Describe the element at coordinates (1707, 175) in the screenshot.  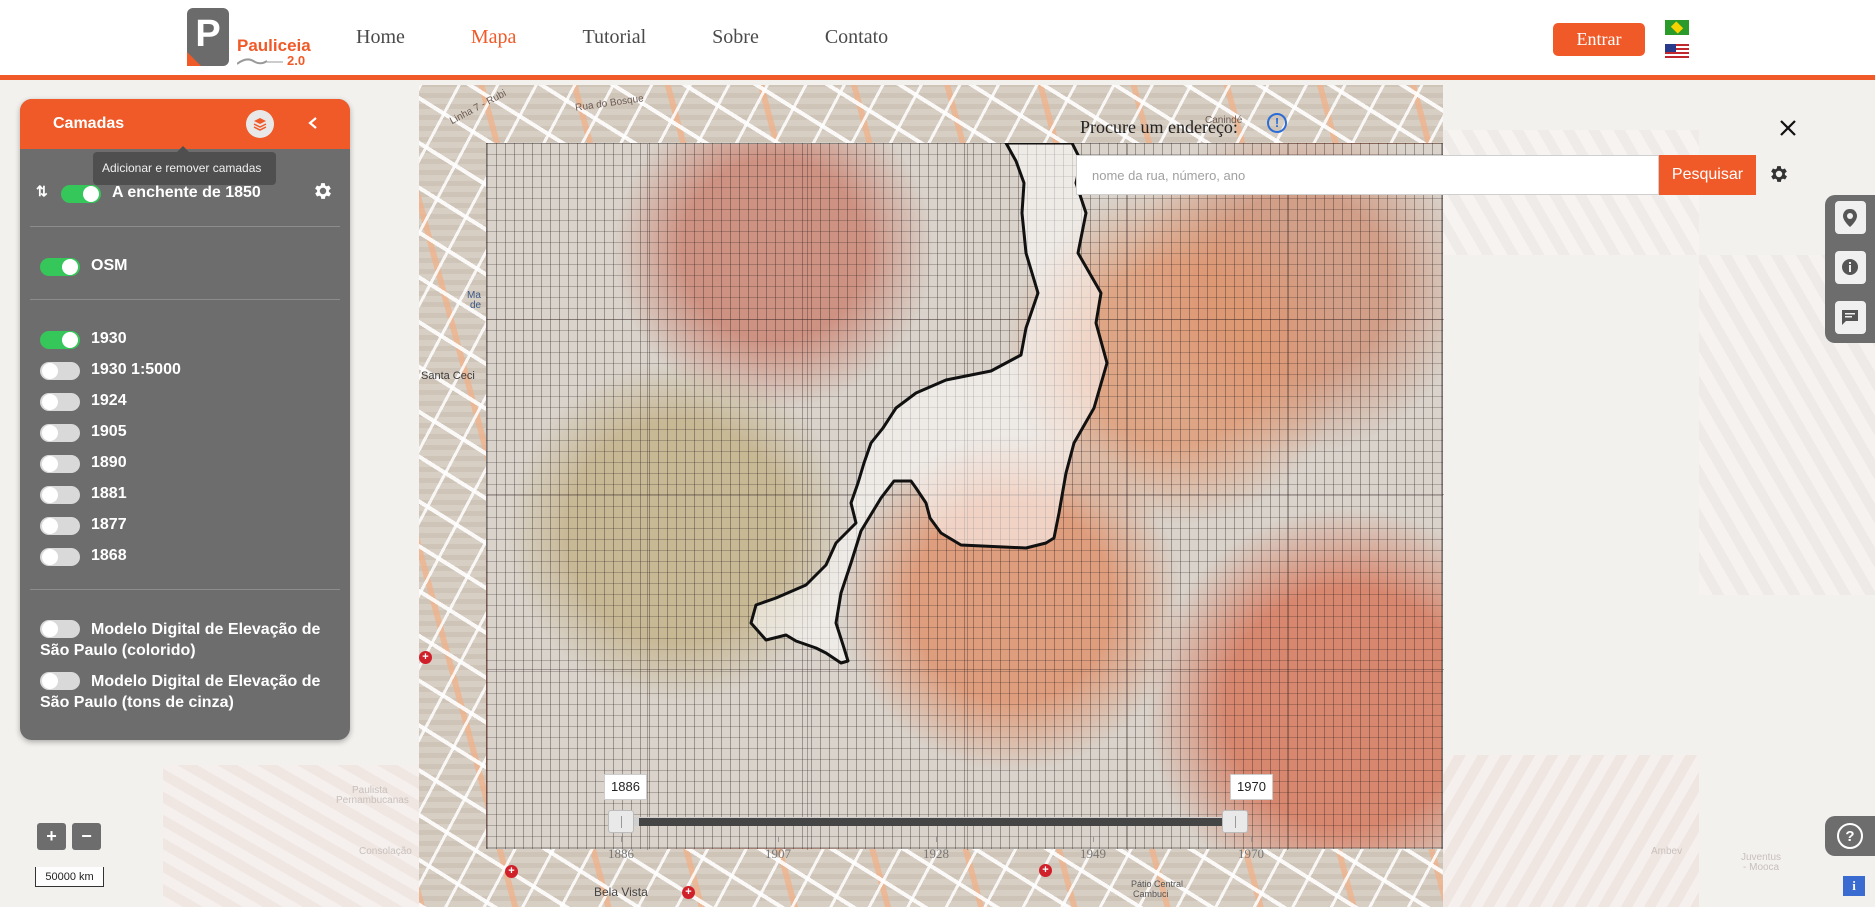
I see `search-button: Pesquisar` at that location.